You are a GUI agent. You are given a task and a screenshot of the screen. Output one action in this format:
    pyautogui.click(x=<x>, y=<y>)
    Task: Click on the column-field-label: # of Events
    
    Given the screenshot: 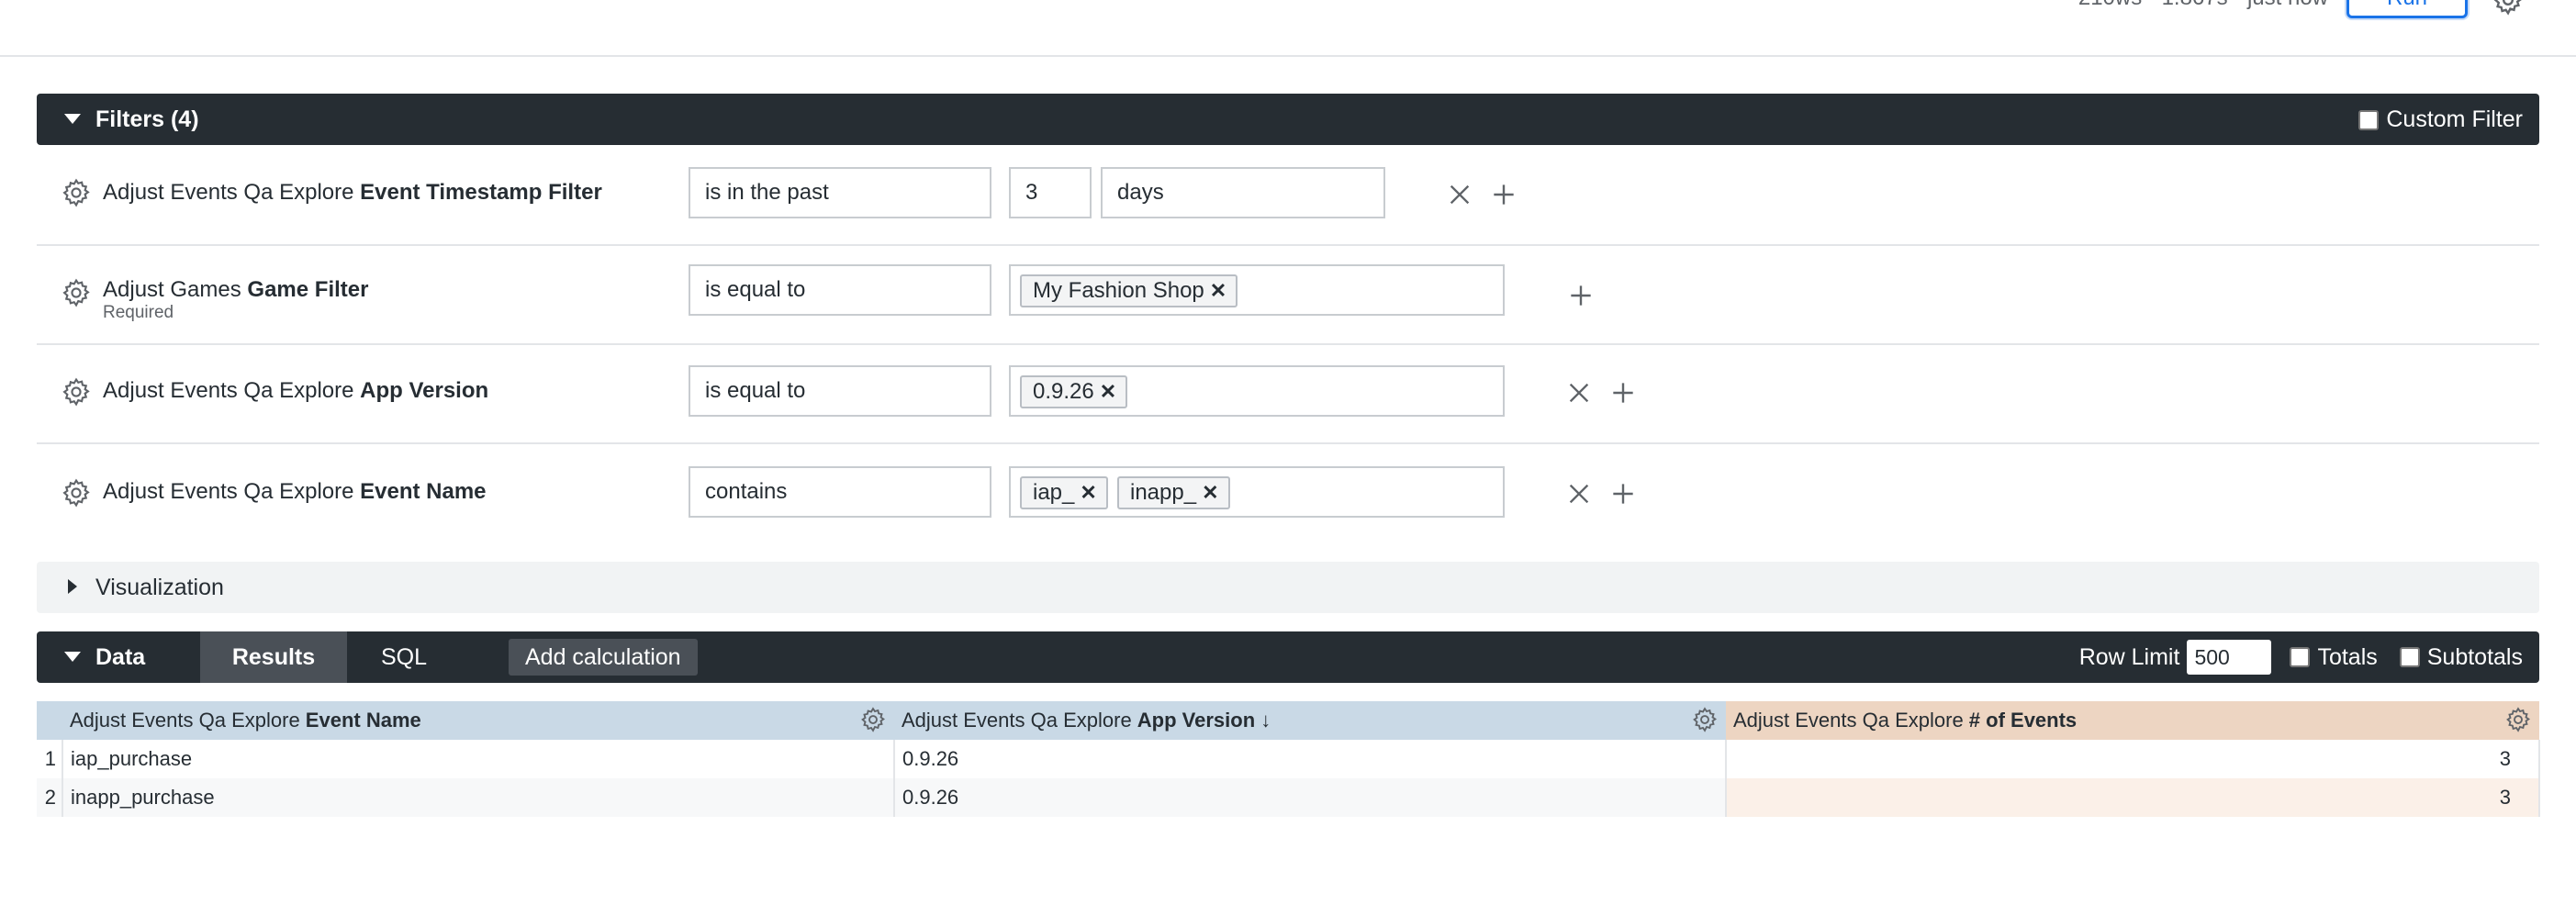 What is the action you would take?
    pyautogui.click(x=2023, y=720)
    